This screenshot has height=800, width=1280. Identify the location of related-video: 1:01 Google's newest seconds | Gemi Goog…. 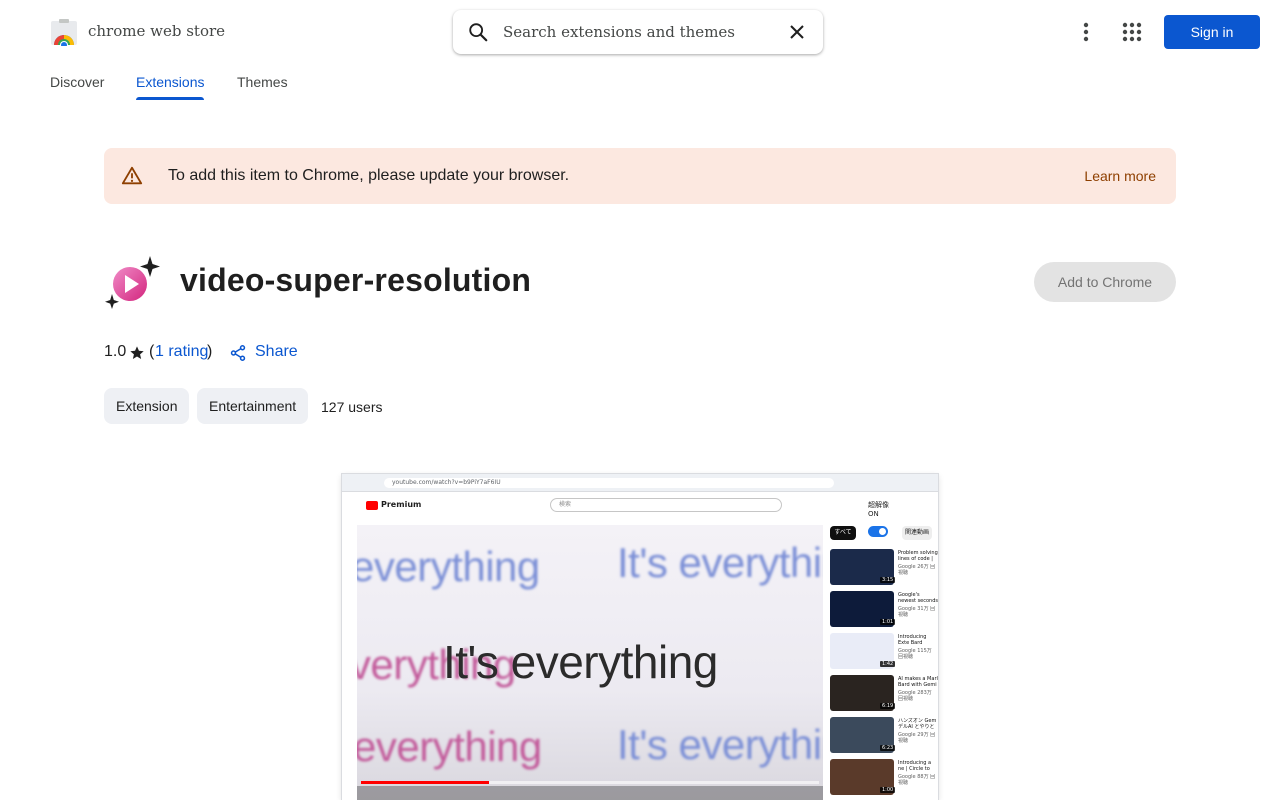
(884, 610).